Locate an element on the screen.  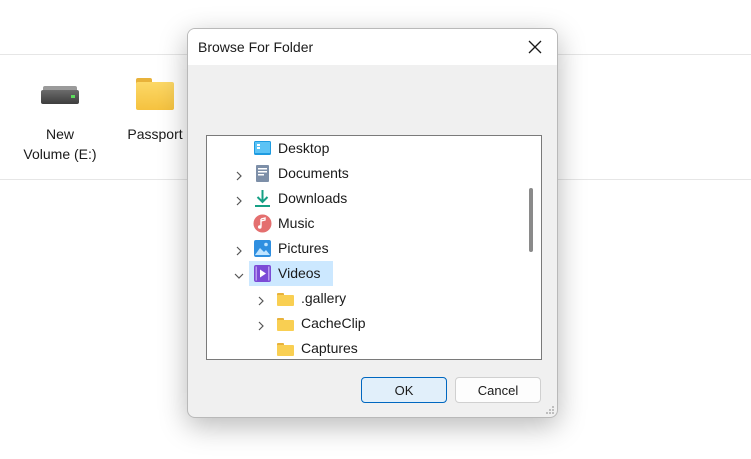
resize-grip-icon is located at coordinates (550, 410).